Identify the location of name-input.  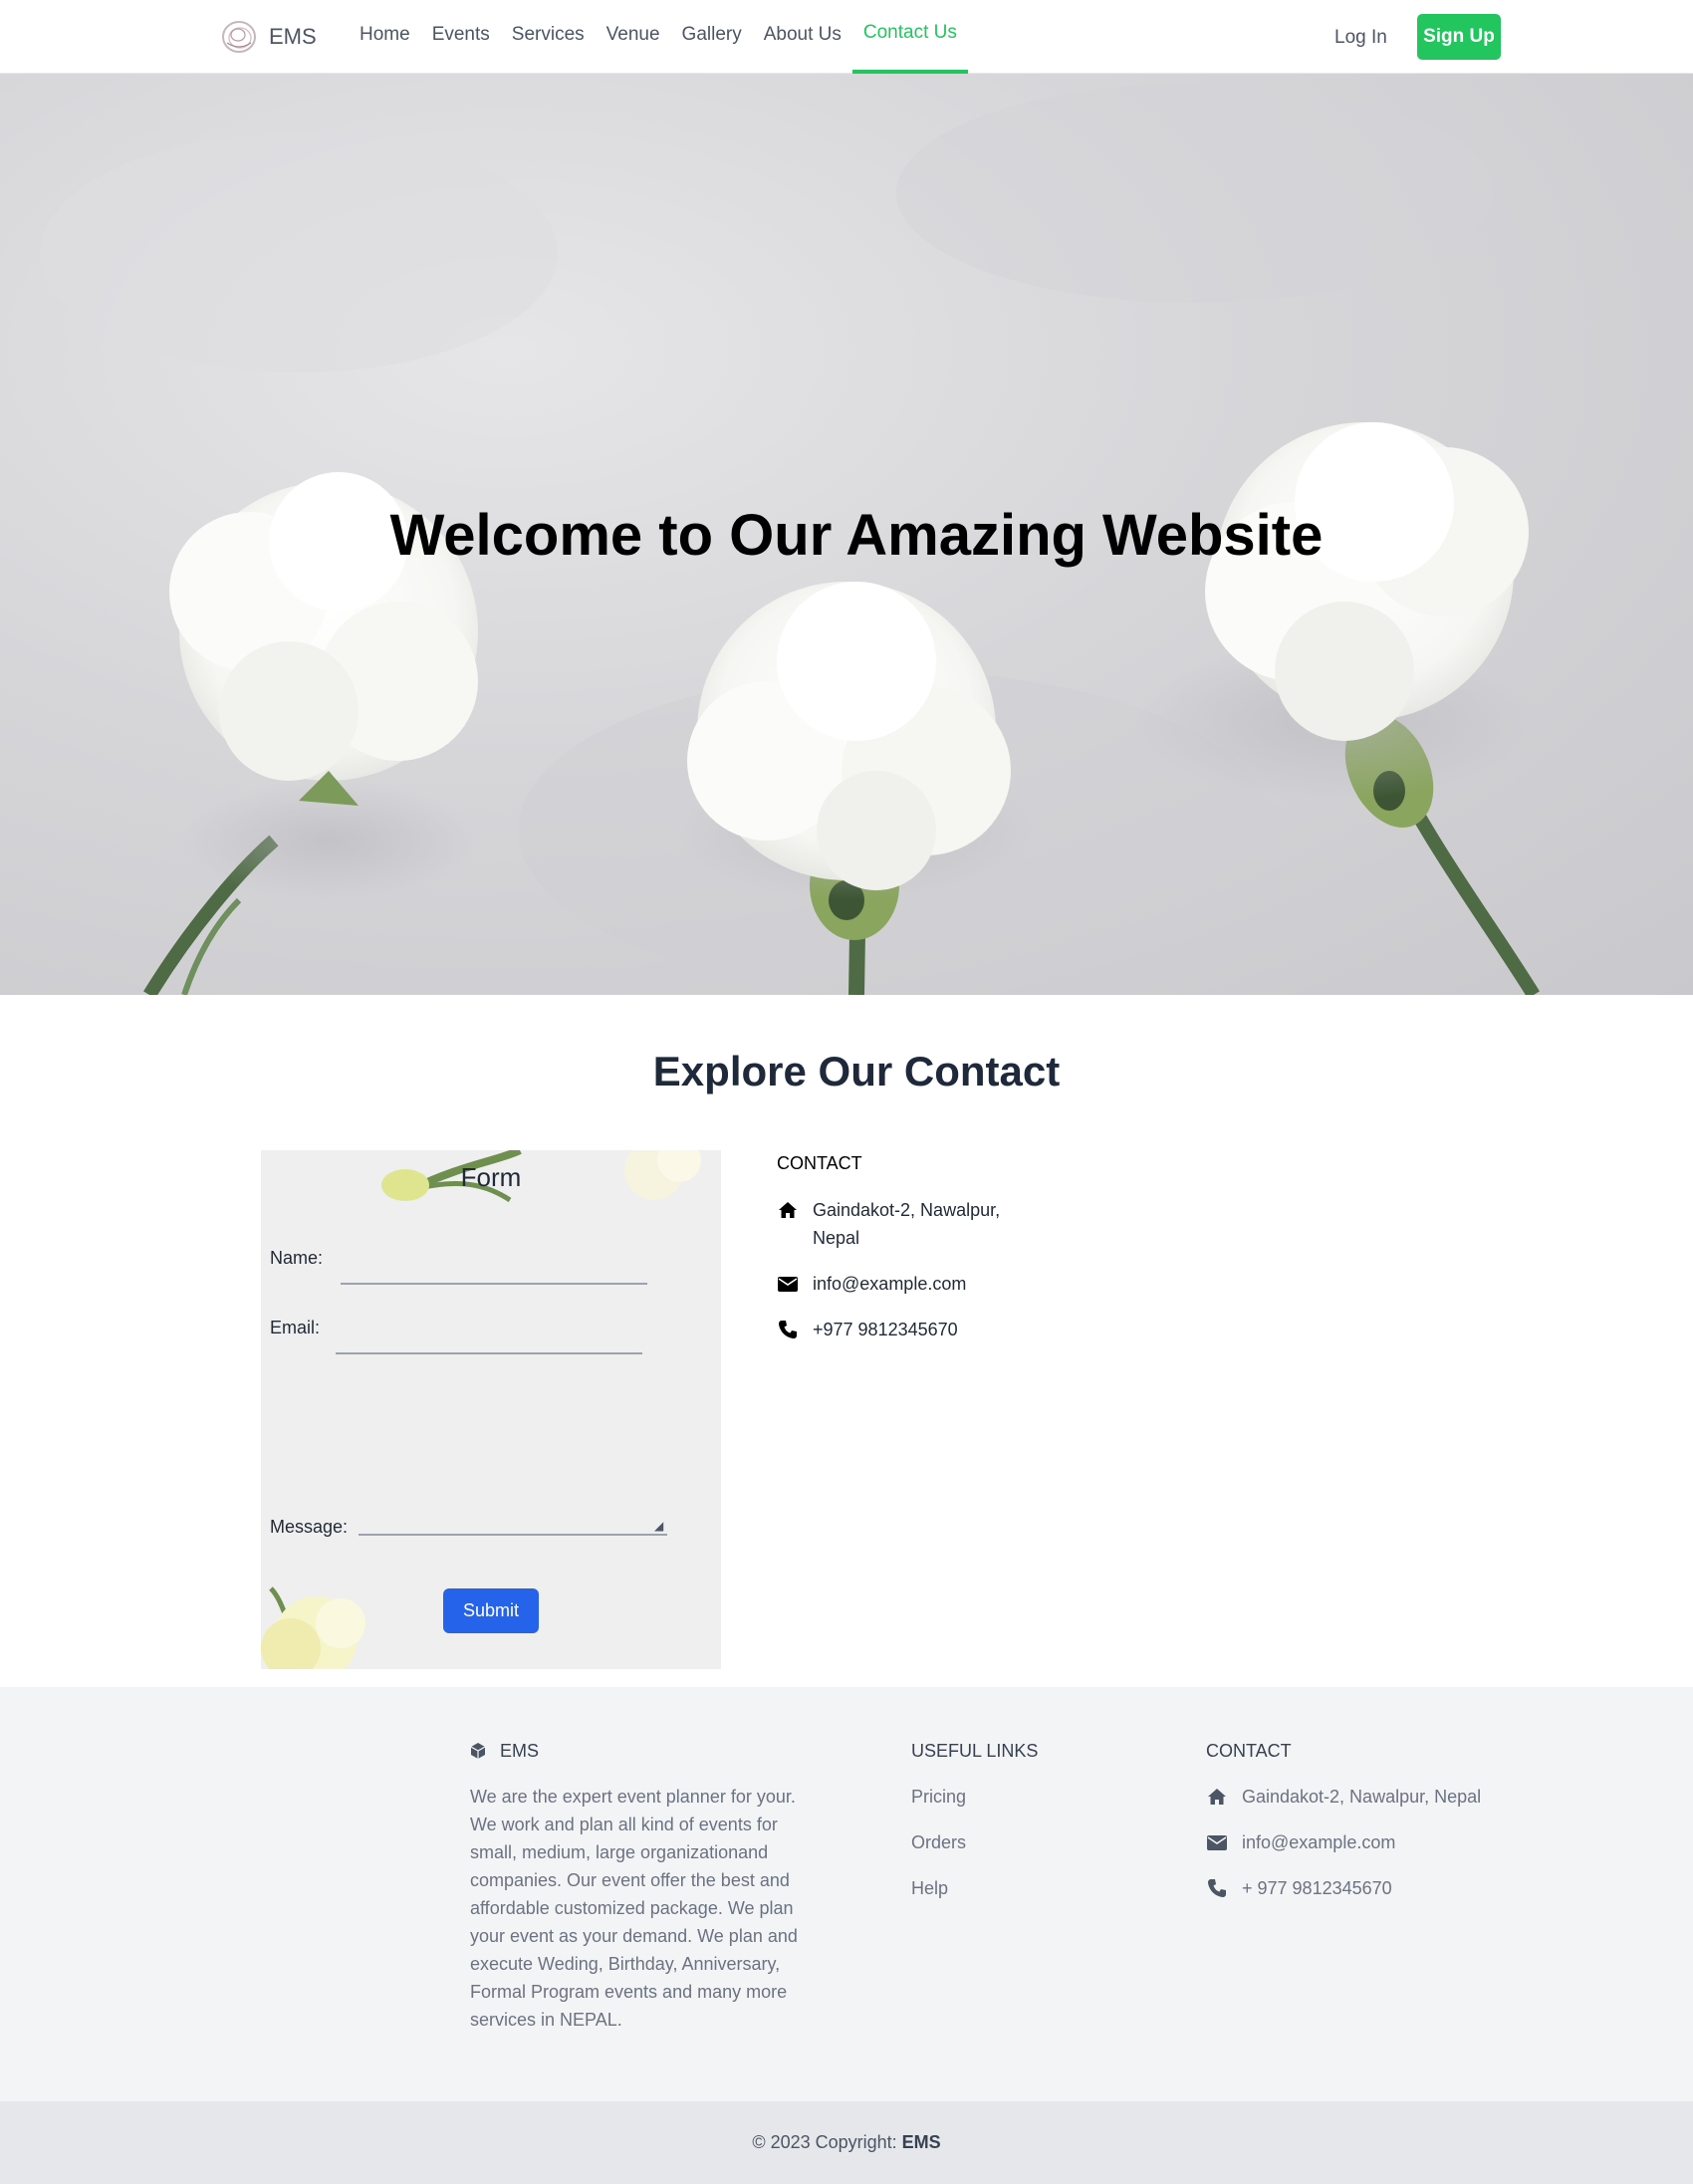
(494, 1284).